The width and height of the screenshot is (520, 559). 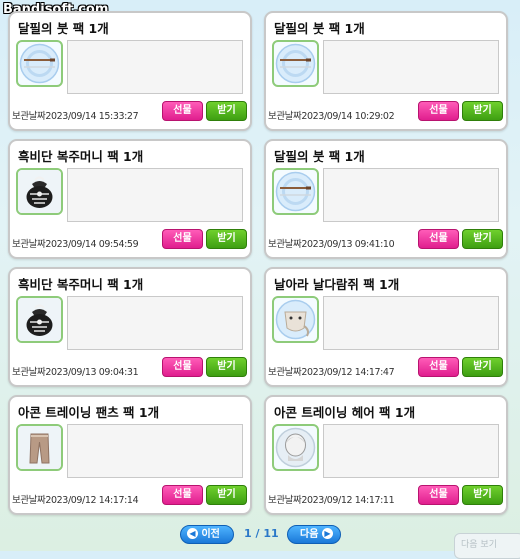 What do you see at coordinates (192, 533) in the screenshot?
I see `chevron-left-icon: ◀` at bounding box center [192, 533].